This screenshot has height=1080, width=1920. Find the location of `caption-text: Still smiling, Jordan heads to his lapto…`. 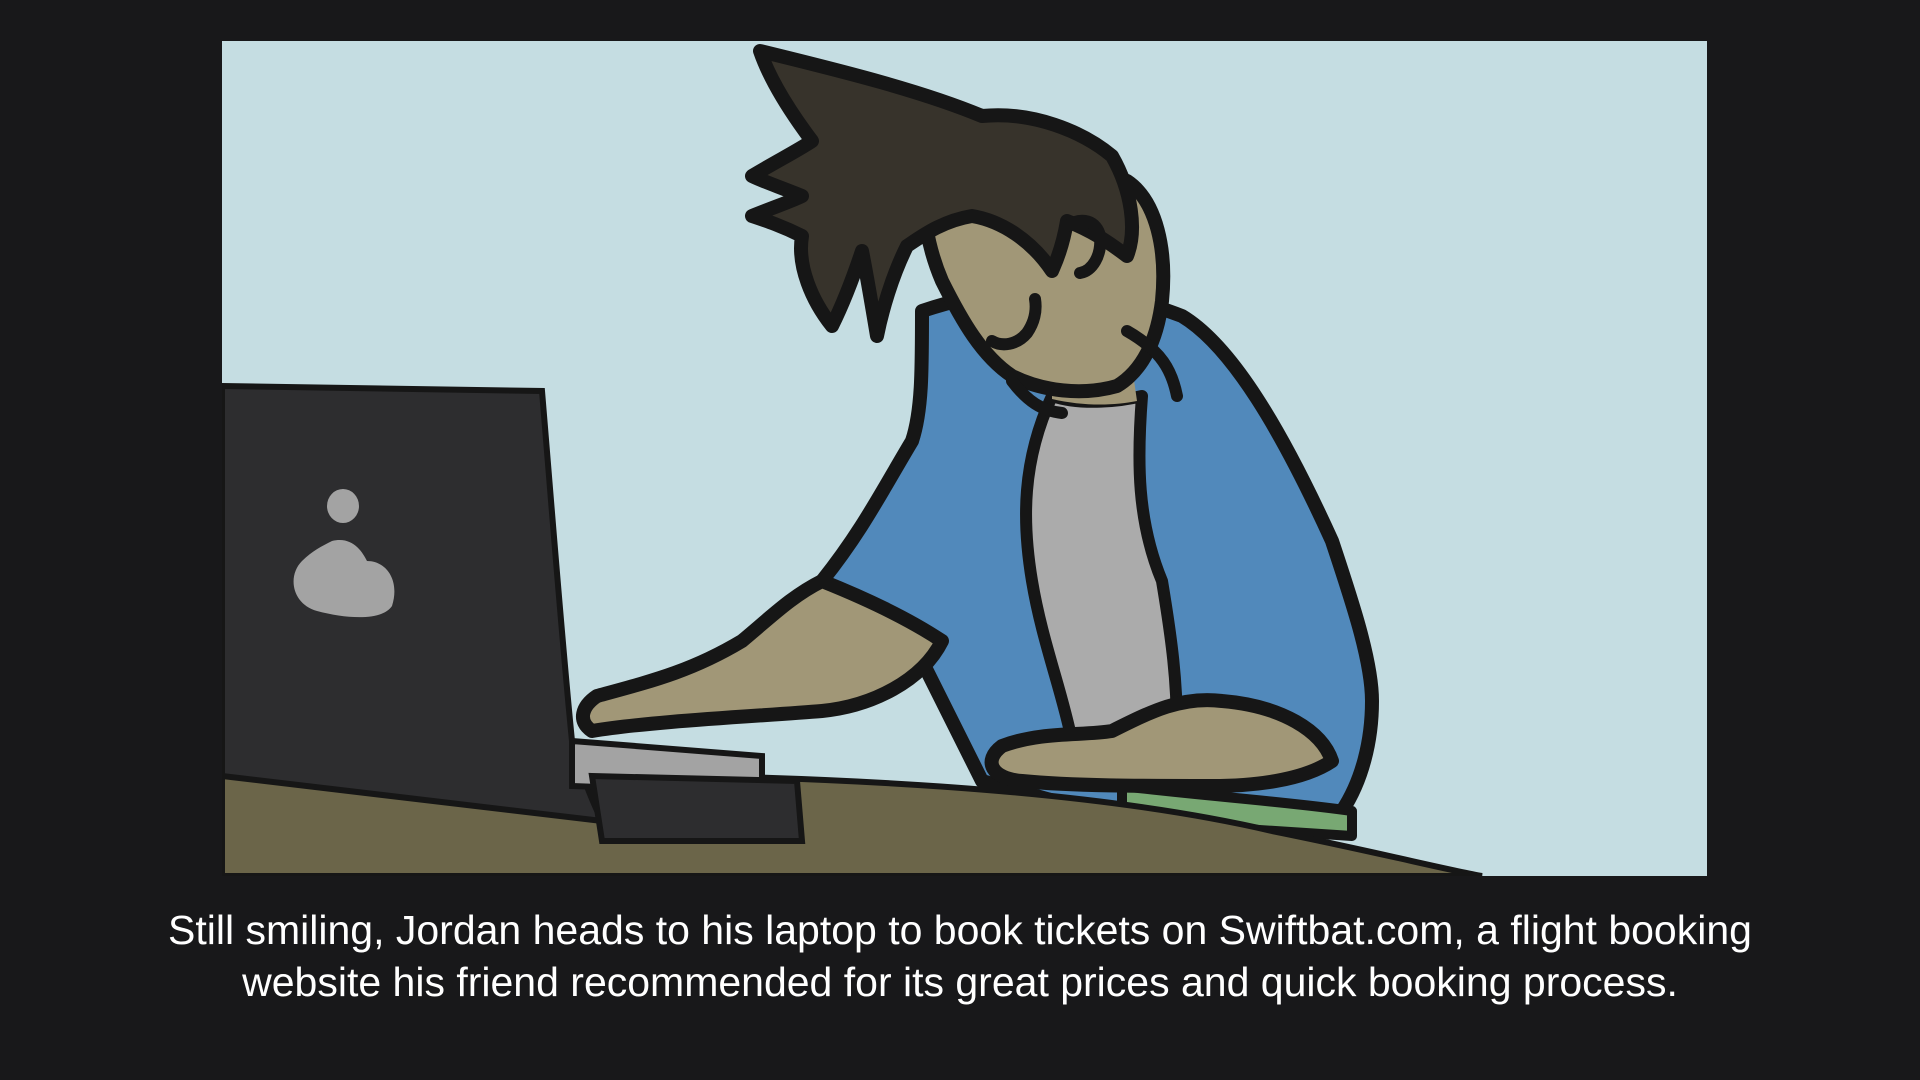

caption-text: Still smiling, Jordan heads to his lapto… is located at coordinates (960, 956).